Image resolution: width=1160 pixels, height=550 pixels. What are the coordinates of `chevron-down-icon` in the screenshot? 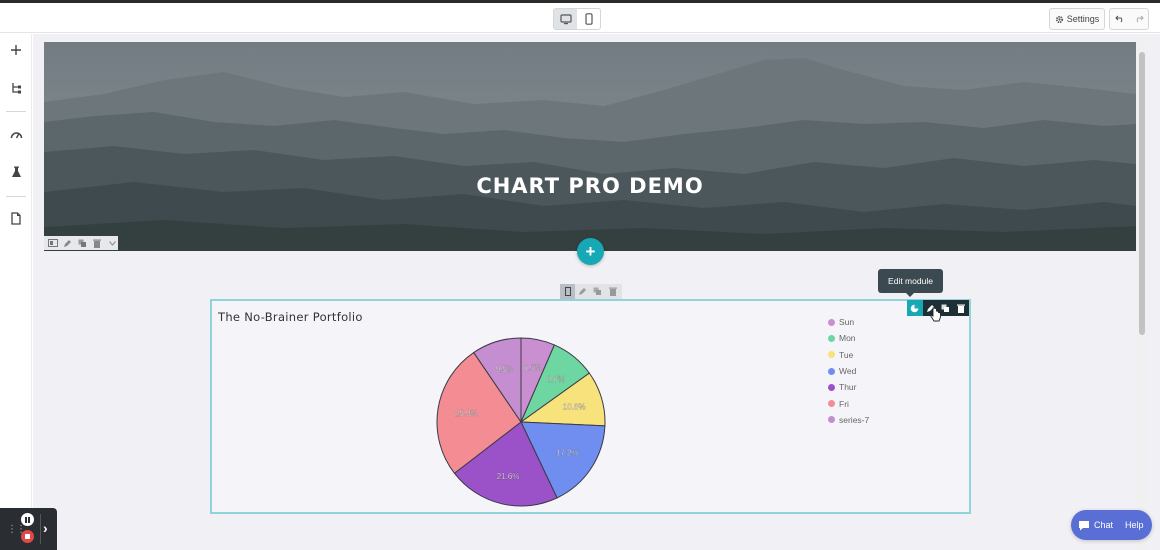 It's located at (112, 243).